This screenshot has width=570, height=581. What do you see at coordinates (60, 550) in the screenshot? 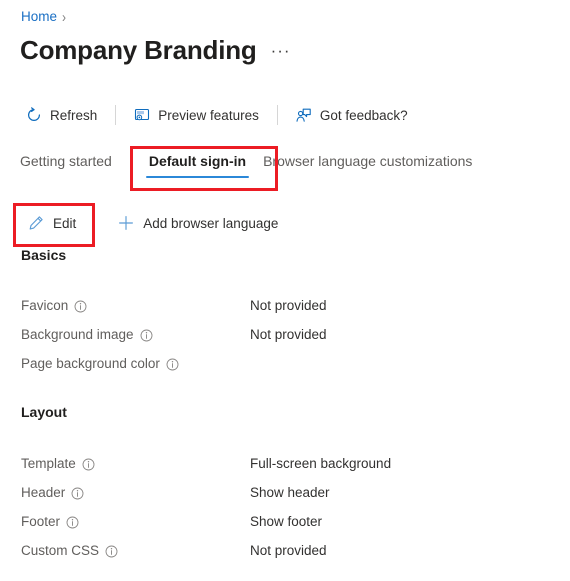
I see `property-label-custom-css-text: Custom CSS` at bounding box center [60, 550].